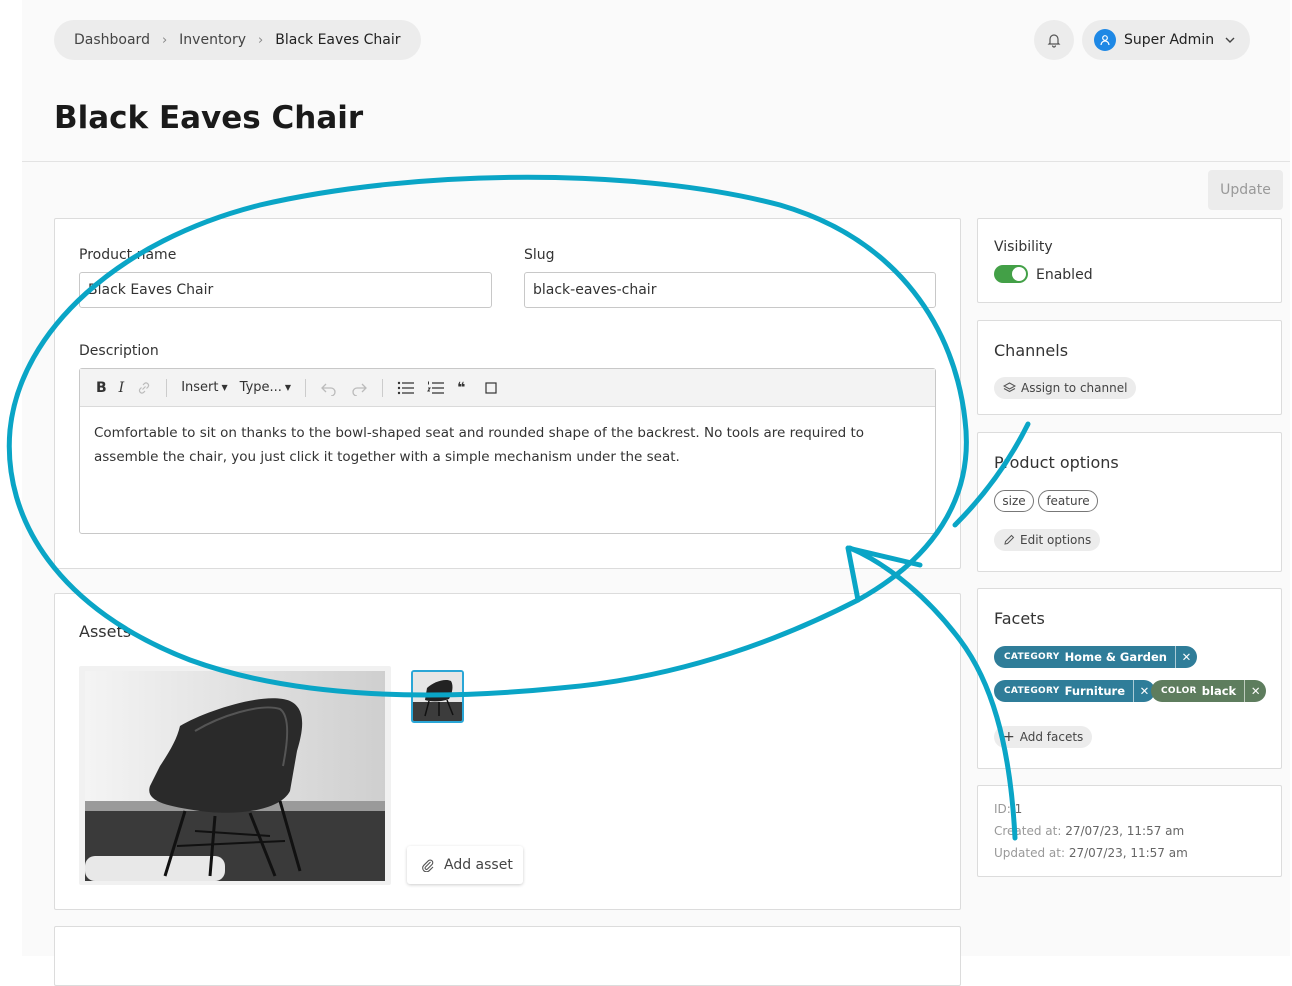  I want to click on assets-title: Assets, so click(105, 631).